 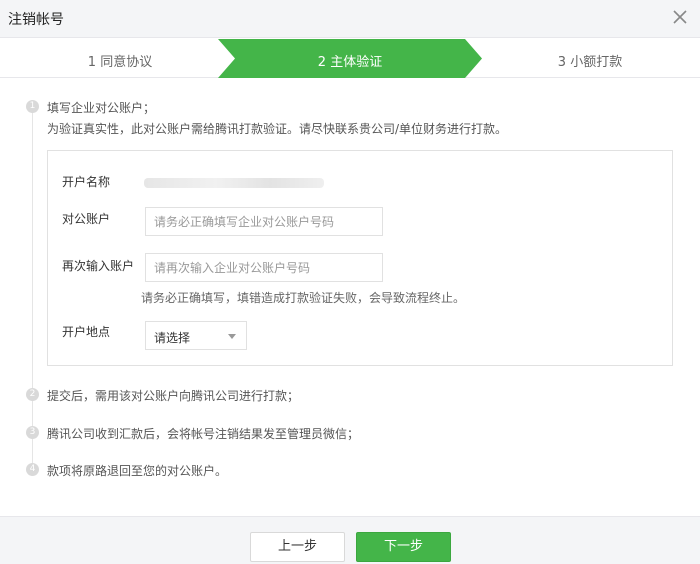 I want to click on chevron-down-icon, so click(x=232, y=336).